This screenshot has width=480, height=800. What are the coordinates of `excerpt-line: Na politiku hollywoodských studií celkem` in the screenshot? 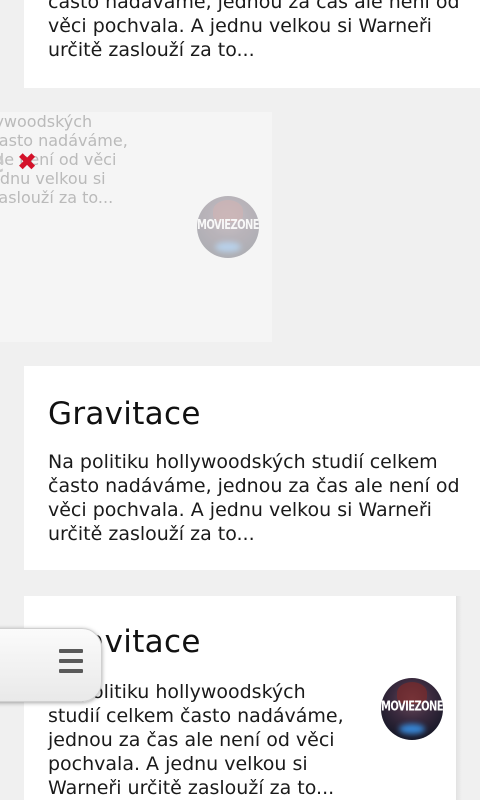 It's located at (243, 462).